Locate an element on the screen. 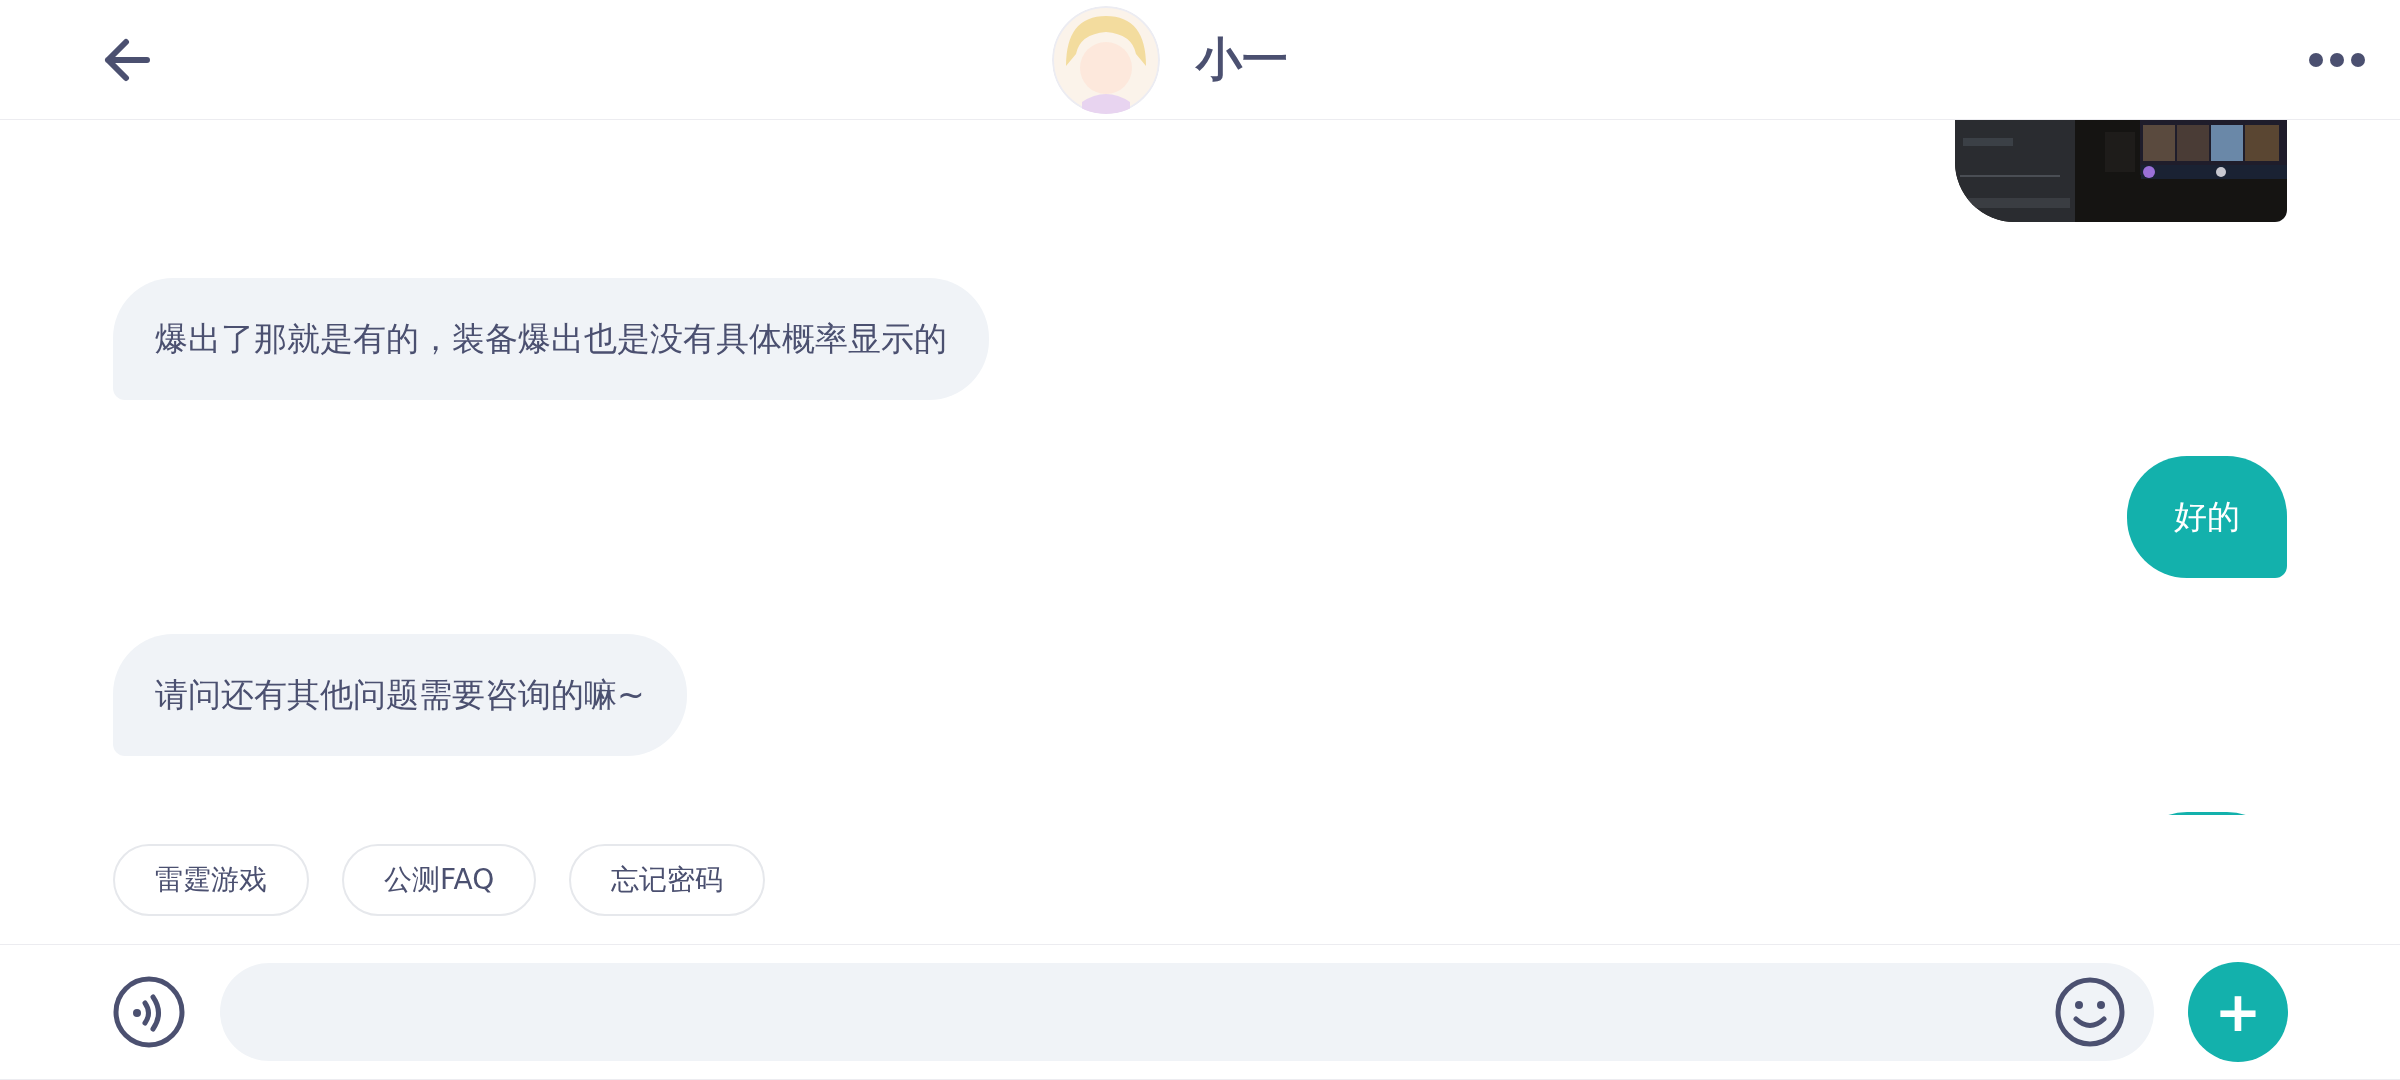 Image resolution: width=2400 pixels, height=1080 pixels. contact-name: 小一 is located at coordinates (1242, 59).